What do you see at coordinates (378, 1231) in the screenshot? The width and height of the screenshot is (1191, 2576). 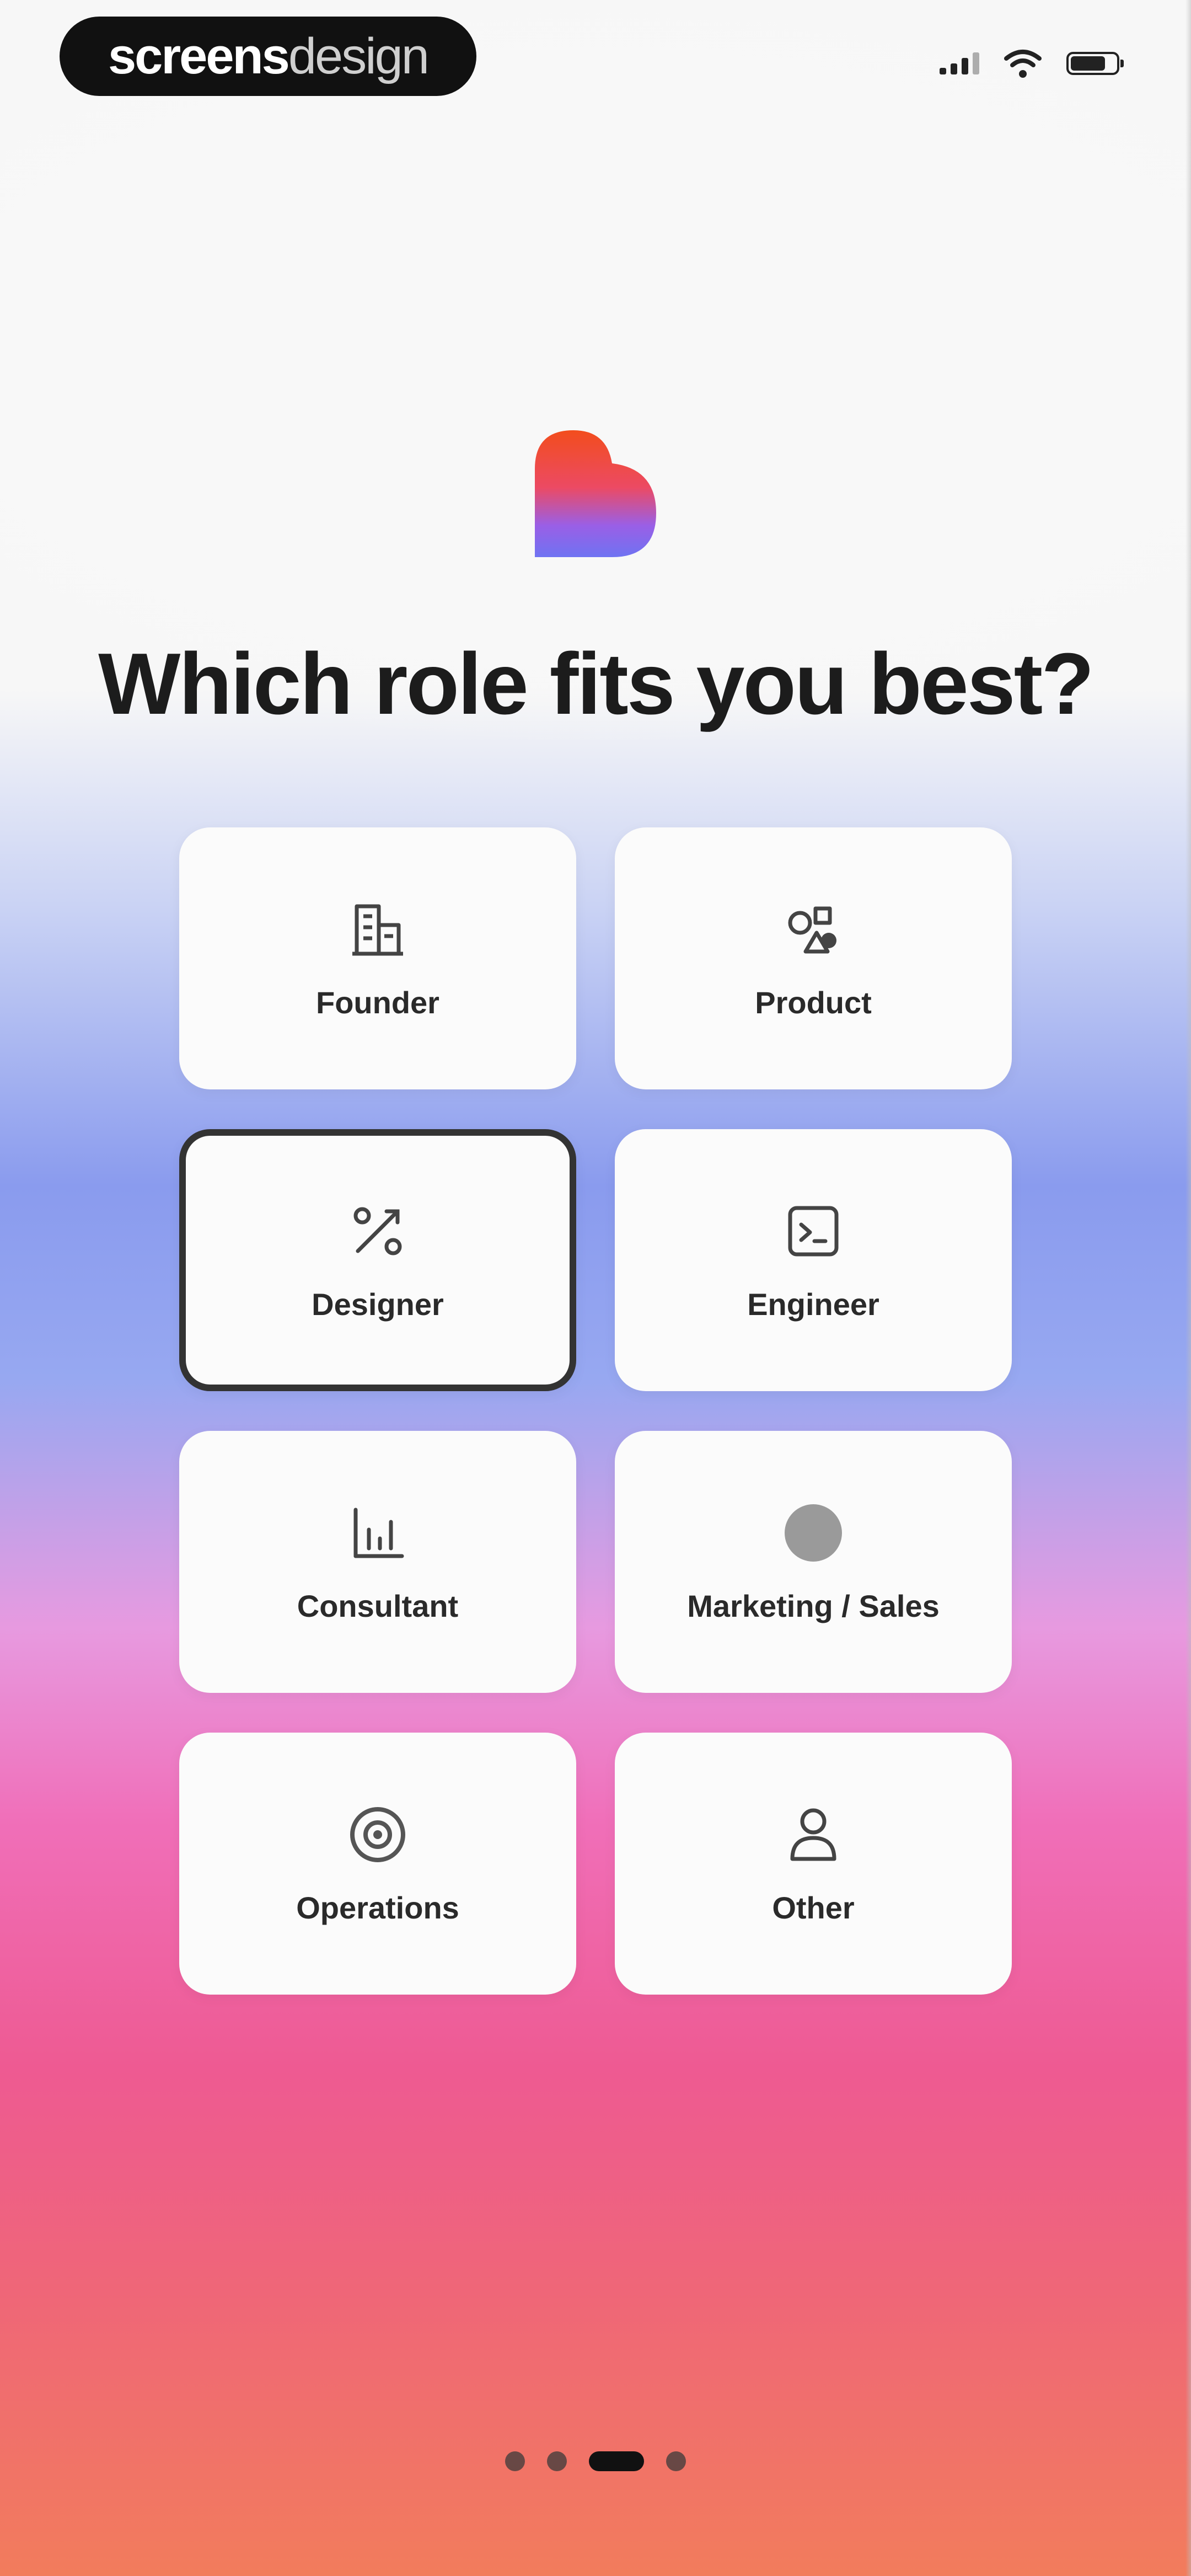 I see `pen-tool-icon` at bounding box center [378, 1231].